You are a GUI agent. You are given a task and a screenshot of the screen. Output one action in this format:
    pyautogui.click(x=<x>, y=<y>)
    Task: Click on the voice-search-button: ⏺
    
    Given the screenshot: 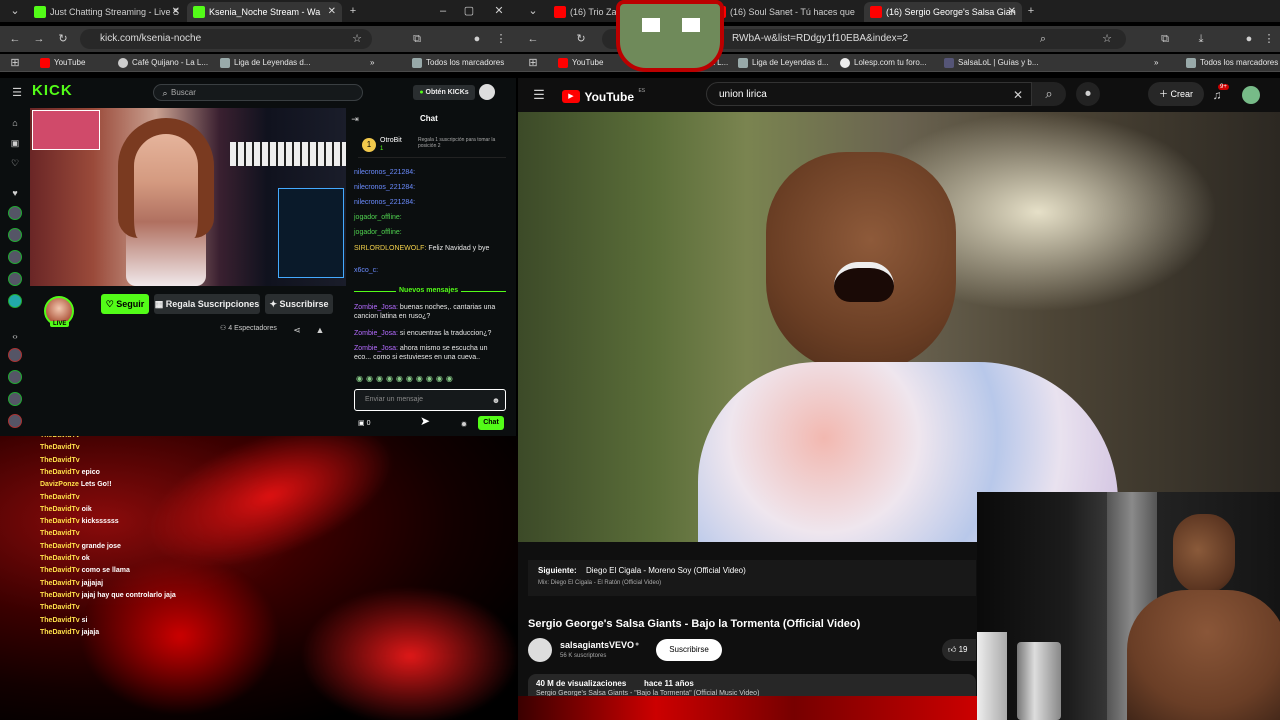 What is the action you would take?
    pyautogui.click(x=1088, y=94)
    